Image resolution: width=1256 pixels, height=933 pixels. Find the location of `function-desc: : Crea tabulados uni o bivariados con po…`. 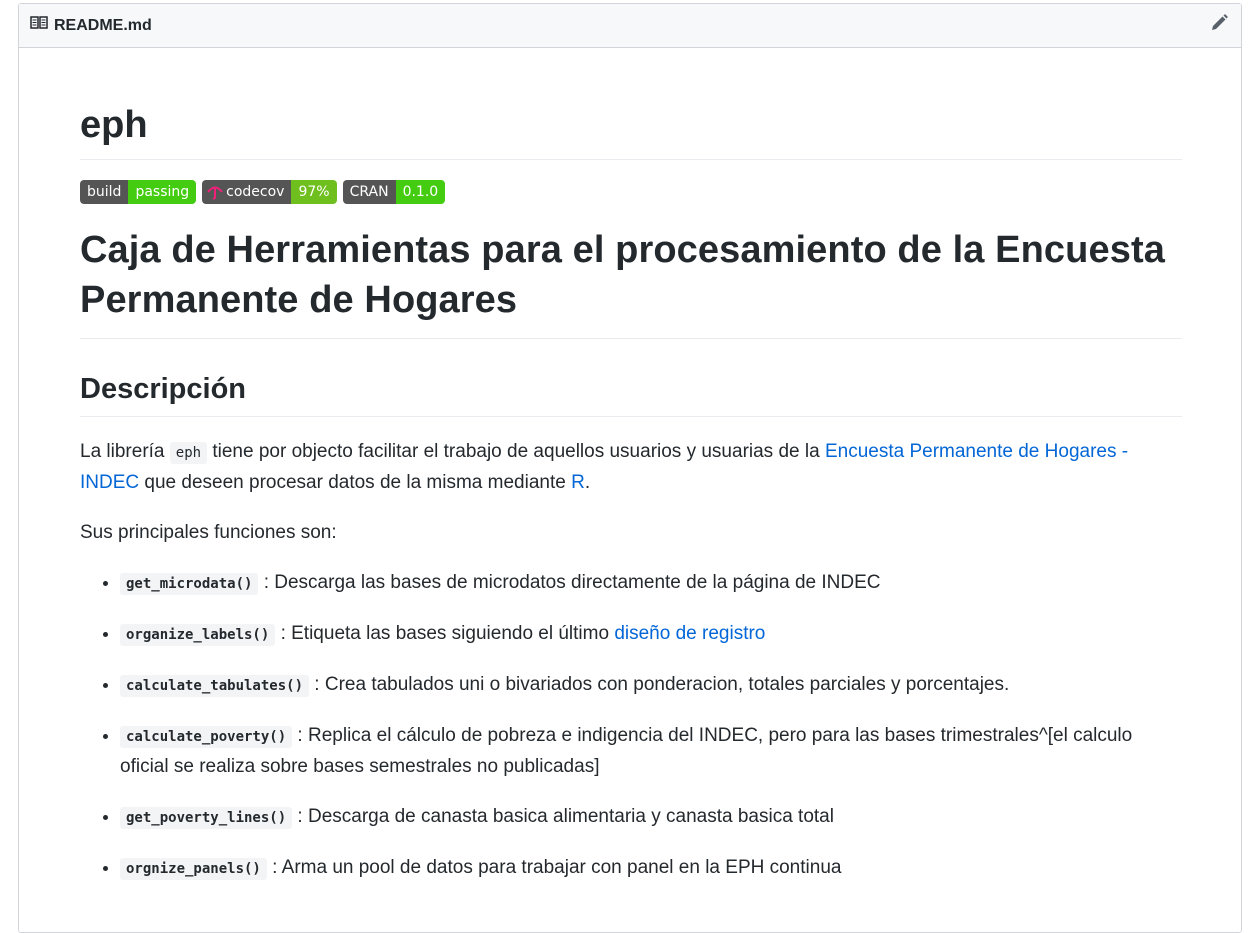

function-desc: : Crea tabulados uni o bivariados con po… is located at coordinates (659, 684).